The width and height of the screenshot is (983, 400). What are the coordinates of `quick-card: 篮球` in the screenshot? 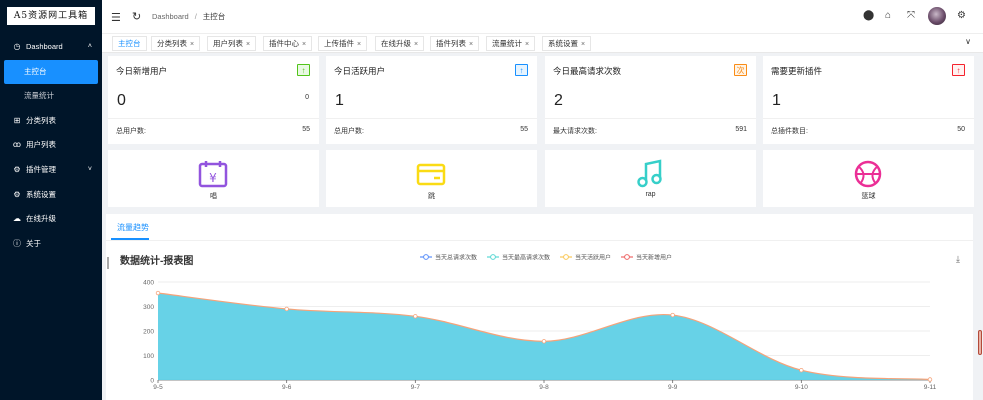 It's located at (868, 178).